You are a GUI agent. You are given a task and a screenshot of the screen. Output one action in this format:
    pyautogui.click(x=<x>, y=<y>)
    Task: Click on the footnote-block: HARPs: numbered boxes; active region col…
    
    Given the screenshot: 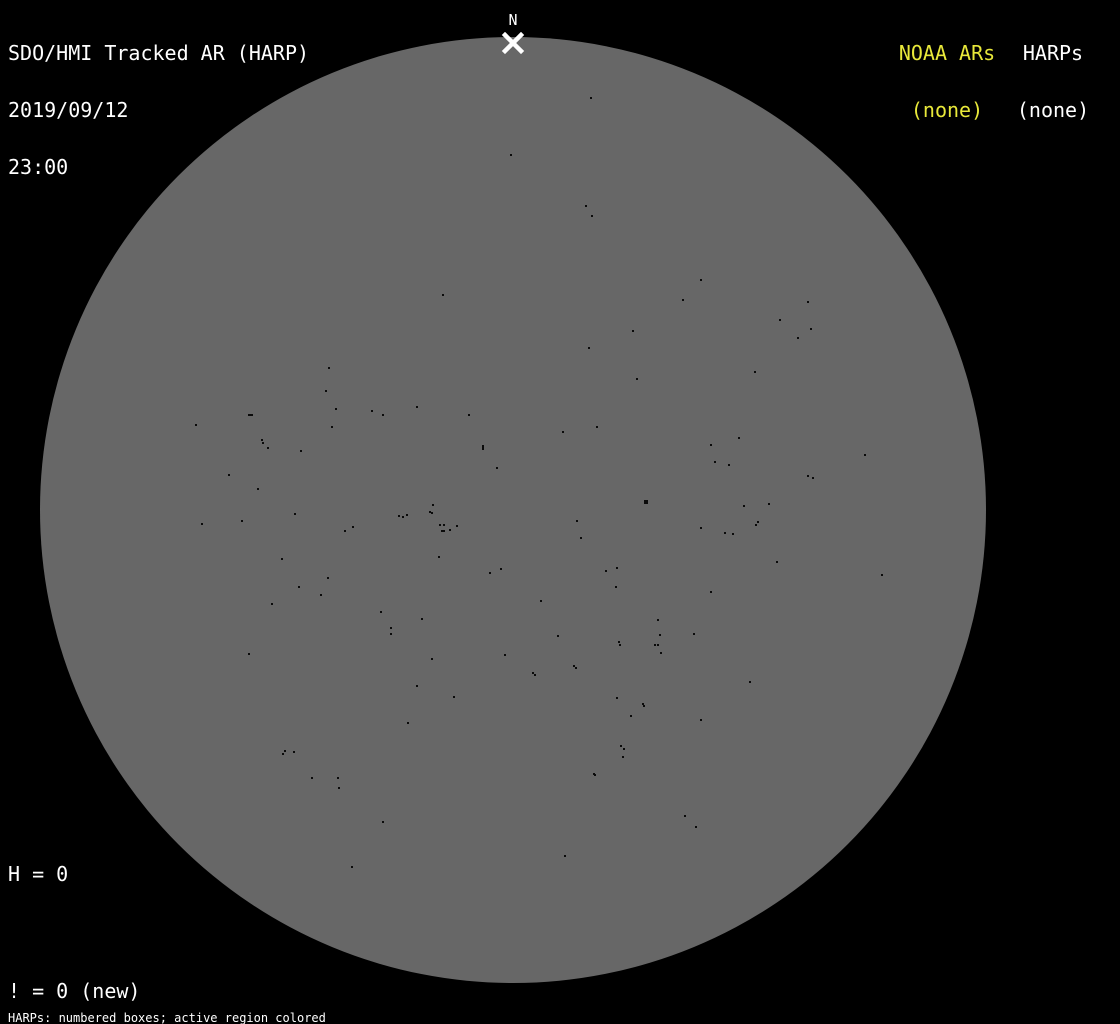 What is the action you would take?
    pyautogui.click(x=217, y=1007)
    